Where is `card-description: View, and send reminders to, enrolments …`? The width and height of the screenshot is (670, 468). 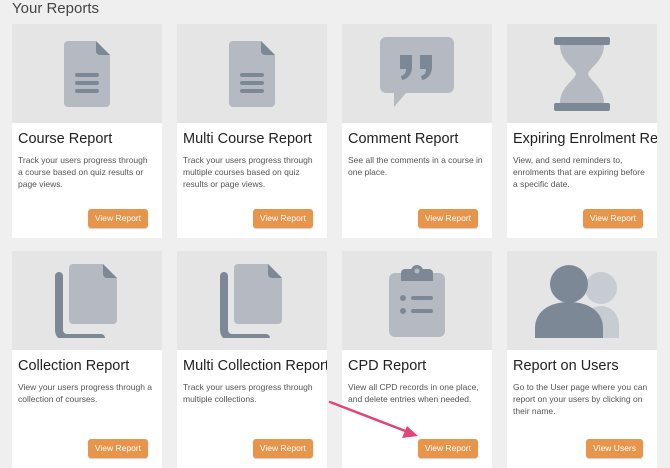
card-description: View, and send reminders to, enrolments … is located at coordinates (579, 172).